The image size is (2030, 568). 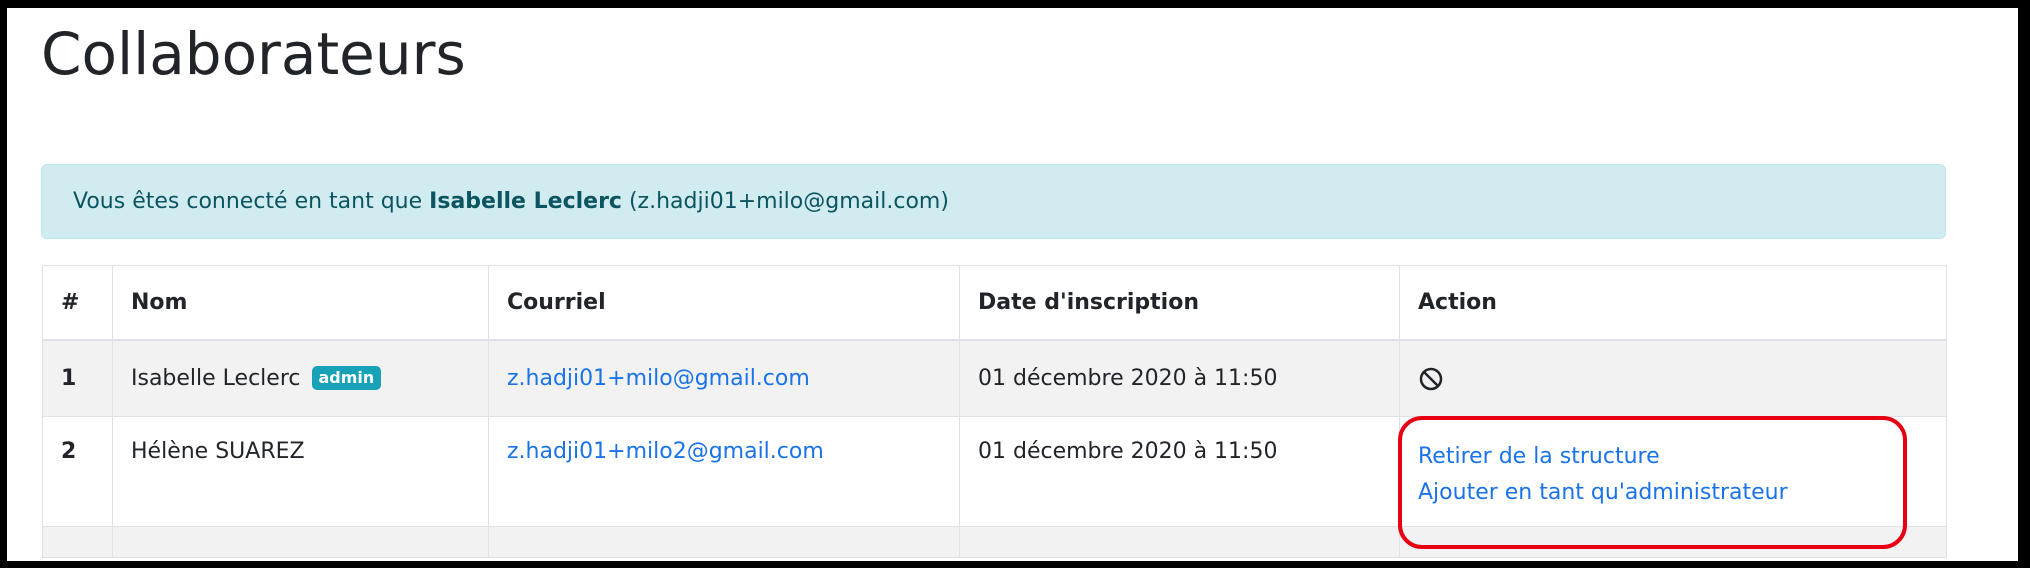 I want to click on action-cell, so click(x=1673, y=378).